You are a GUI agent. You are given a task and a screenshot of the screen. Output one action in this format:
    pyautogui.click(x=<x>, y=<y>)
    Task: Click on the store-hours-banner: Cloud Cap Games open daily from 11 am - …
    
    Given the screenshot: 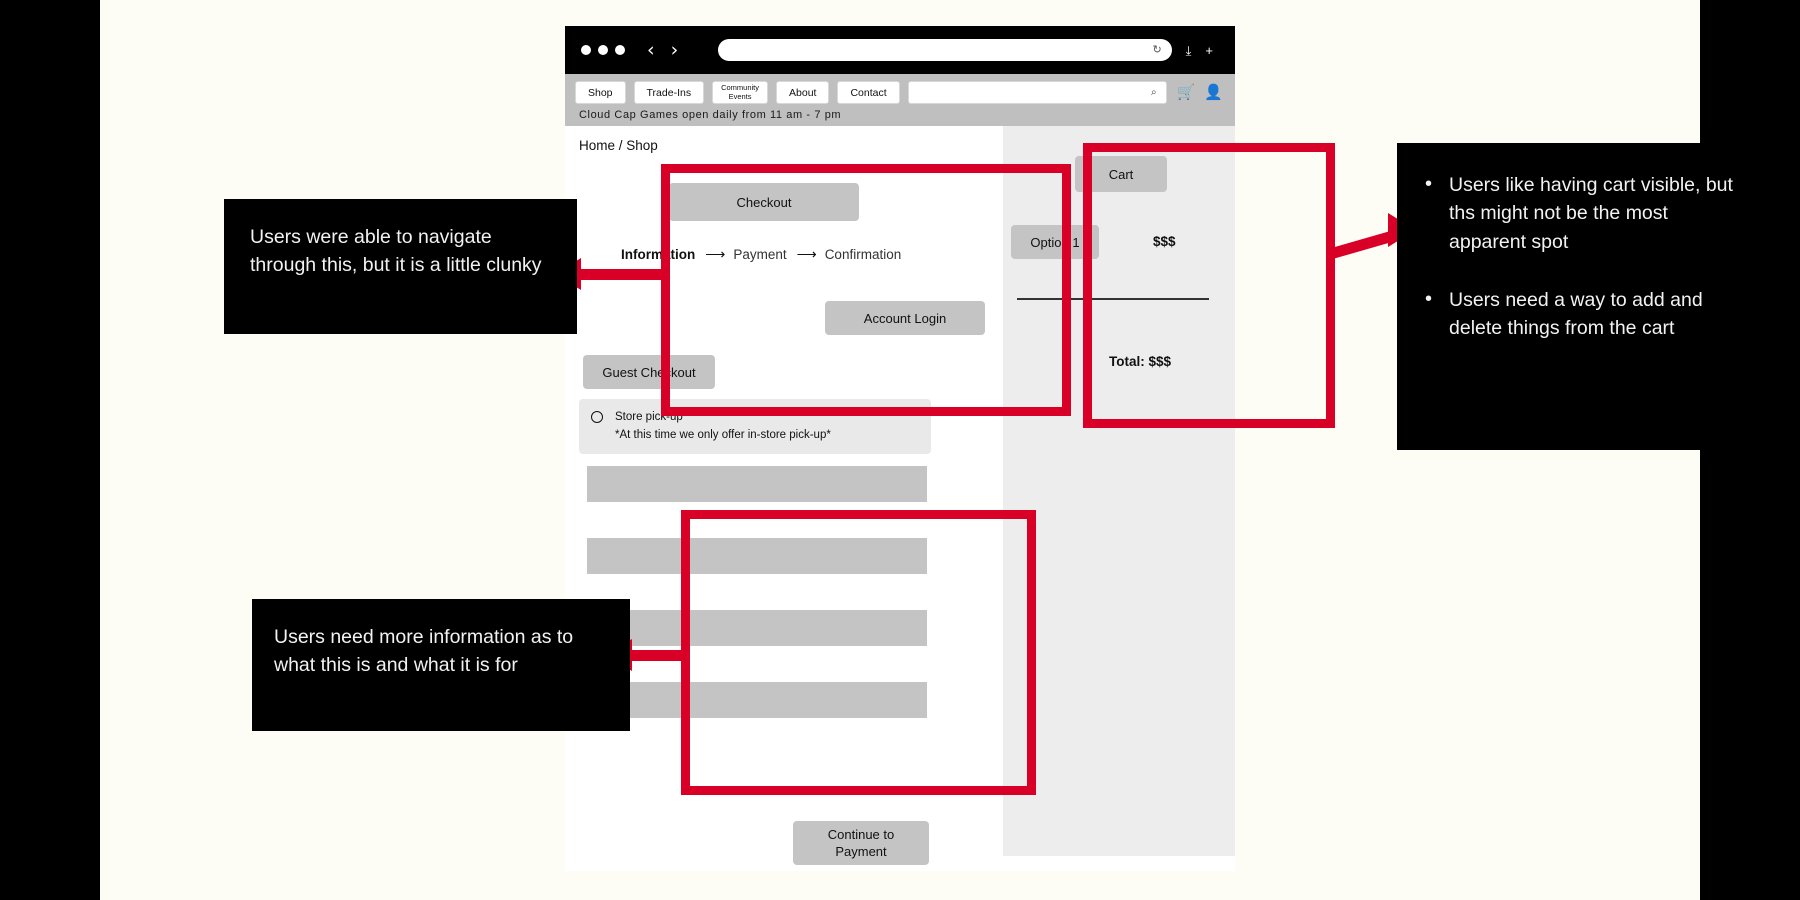 What is the action you would take?
    pyautogui.click(x=710, y=115)
    